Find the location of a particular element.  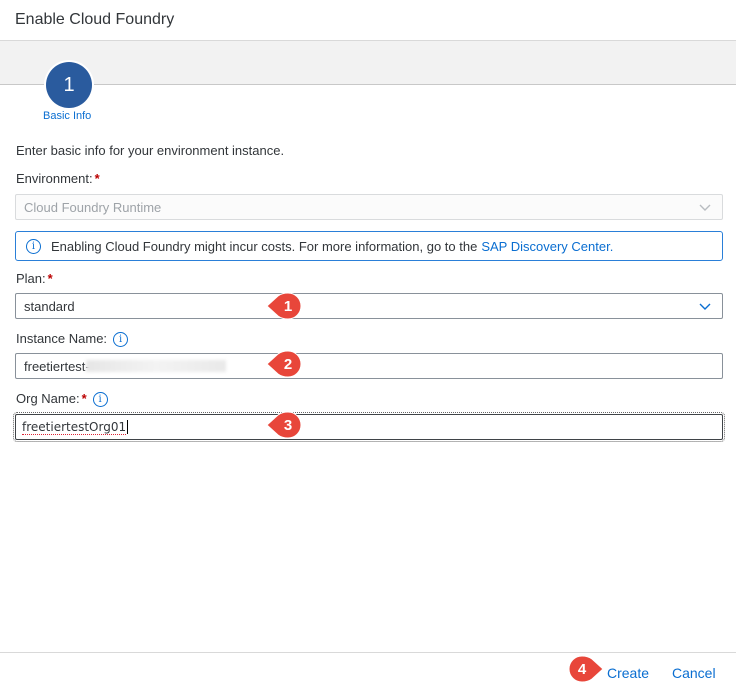

plan-value: standard is located at coordinates (49, 306).